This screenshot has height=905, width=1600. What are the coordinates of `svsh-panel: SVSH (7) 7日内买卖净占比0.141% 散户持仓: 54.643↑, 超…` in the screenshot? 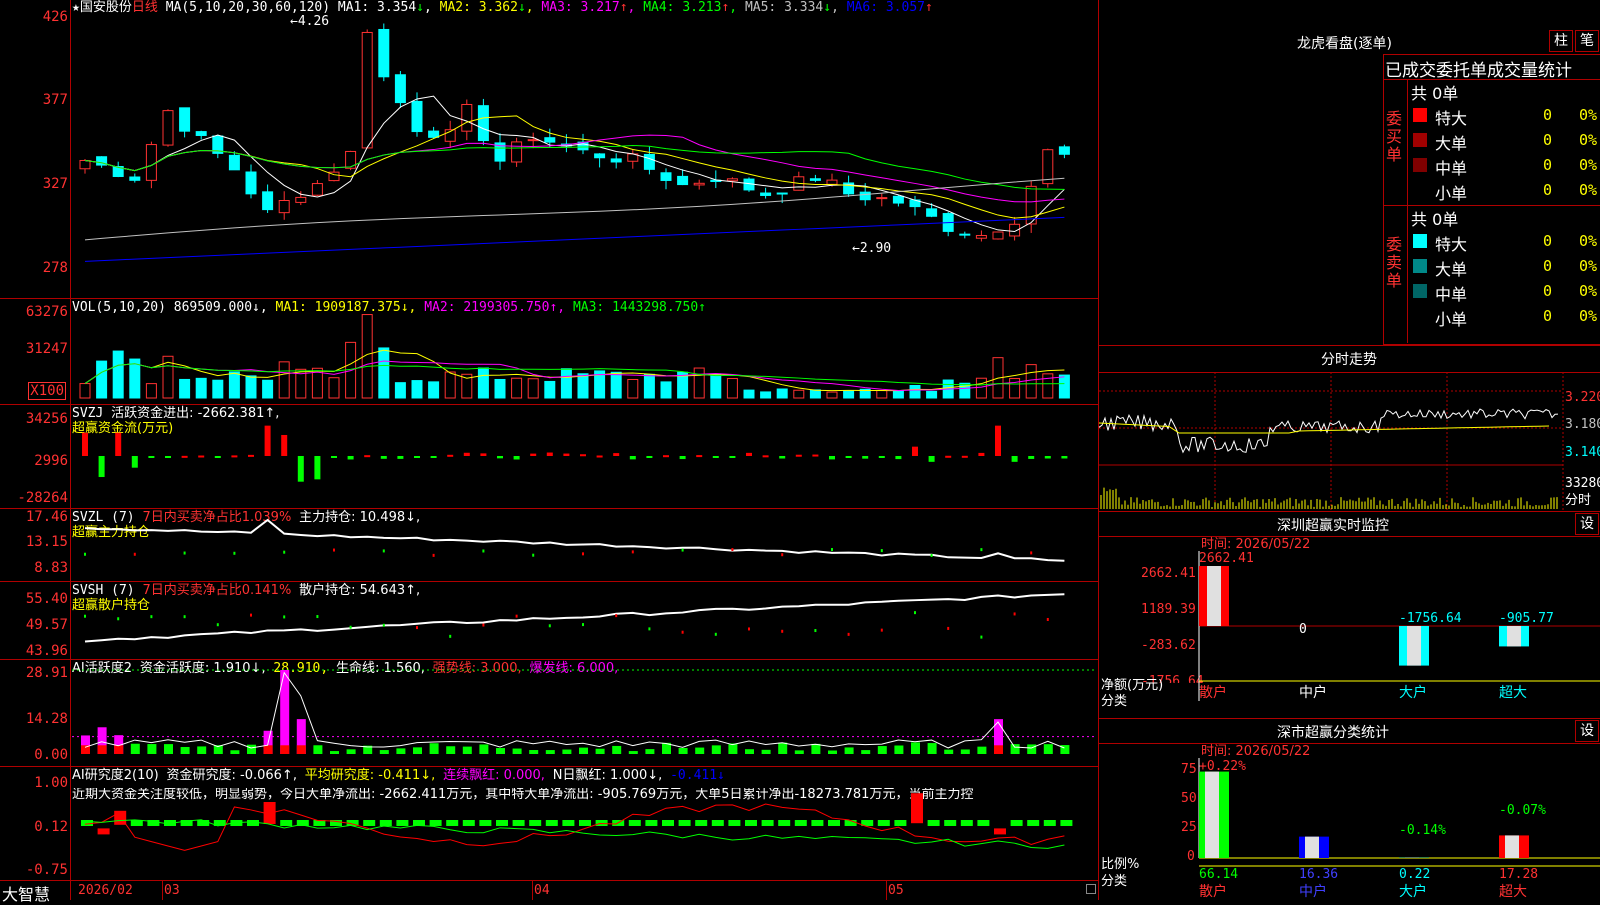 It's located at (549, 620).